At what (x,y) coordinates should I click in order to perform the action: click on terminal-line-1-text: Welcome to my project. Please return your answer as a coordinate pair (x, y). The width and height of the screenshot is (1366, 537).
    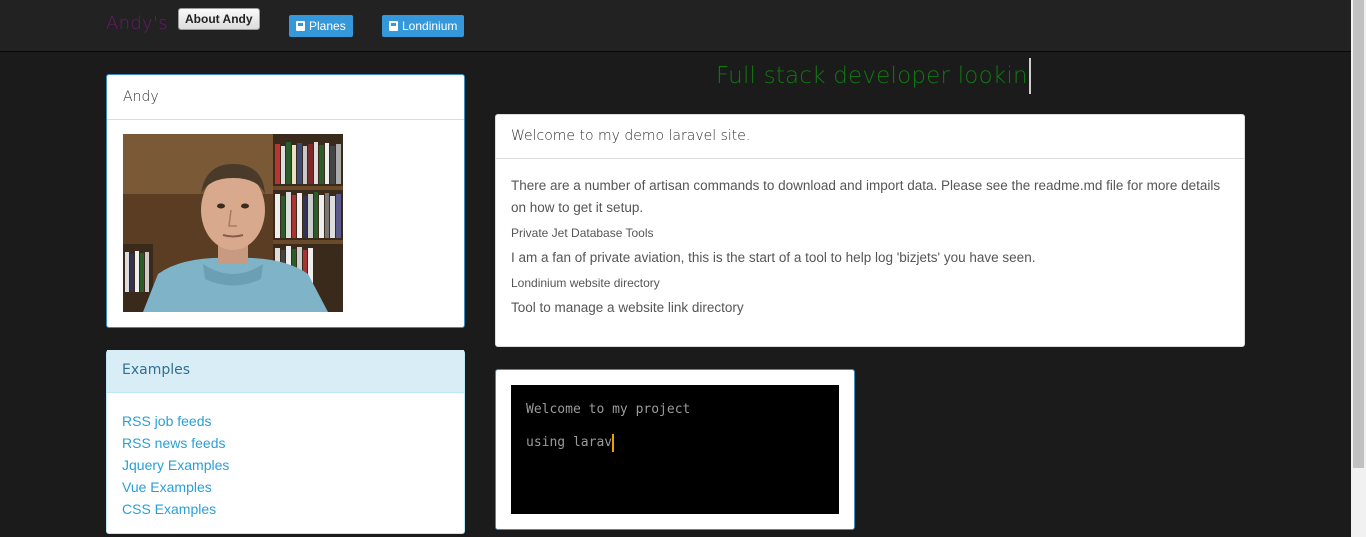
    Looking at the image, I should click on (608, 409).